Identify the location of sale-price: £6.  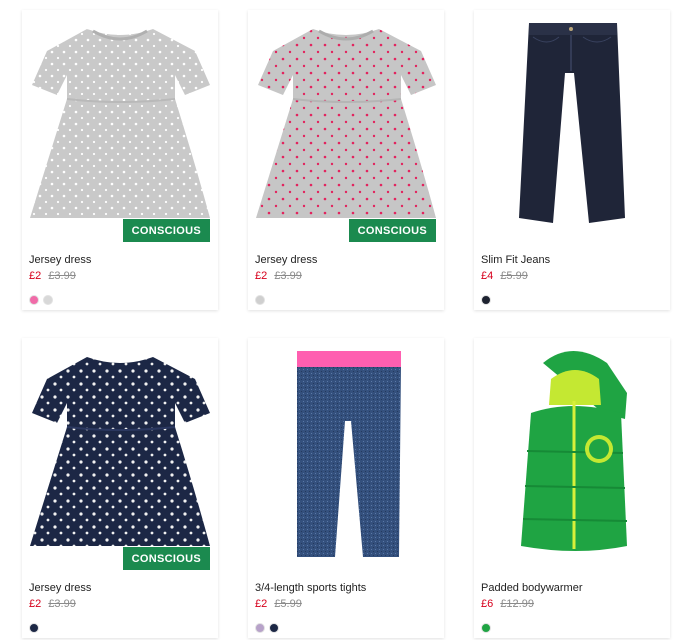
(487, 604).